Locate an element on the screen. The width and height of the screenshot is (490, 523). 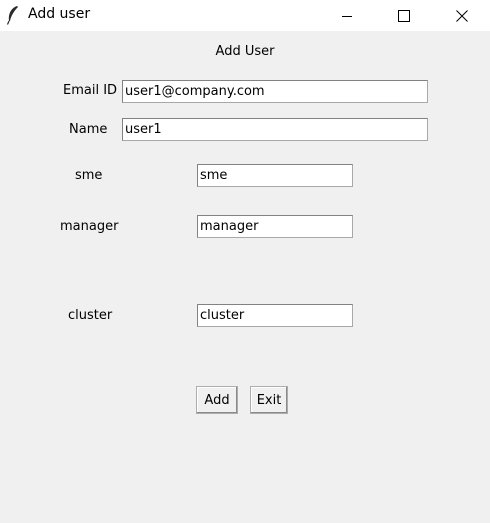
close-button is located at coordinates (462, 15).